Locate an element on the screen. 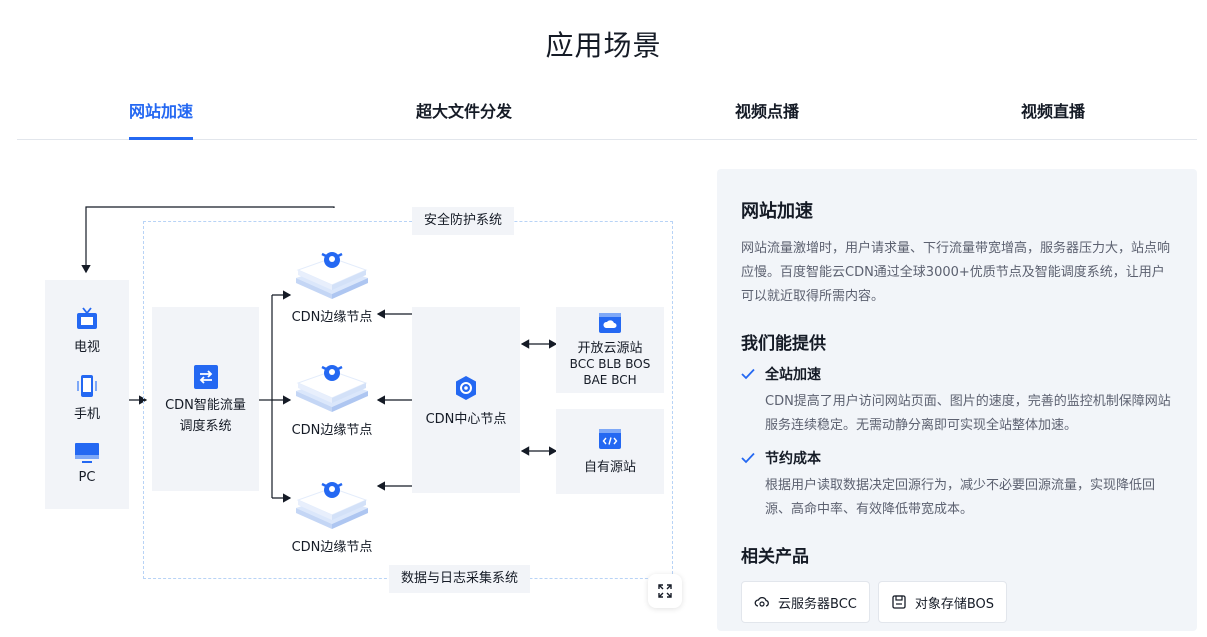 Image resolution: width=1207 pixels, height=637 pixels. device-pc: PC is located at coordinates (87, 462).